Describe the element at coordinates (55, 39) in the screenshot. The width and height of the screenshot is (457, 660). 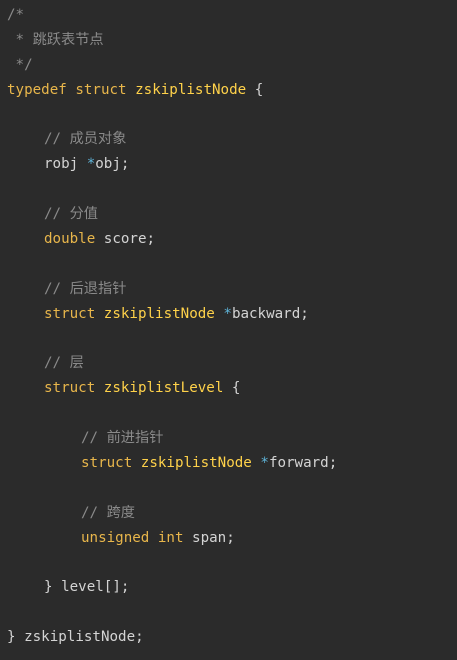
I see `code-token: * 跳跃表节点` at that location.